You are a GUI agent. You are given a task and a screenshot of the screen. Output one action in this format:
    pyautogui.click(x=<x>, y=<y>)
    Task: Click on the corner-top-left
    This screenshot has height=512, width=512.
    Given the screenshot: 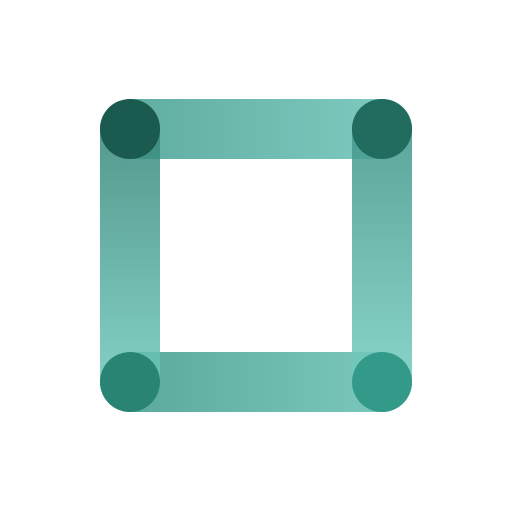 What is the action you would take?
    pyautogui.click(x=130, y=129)
    